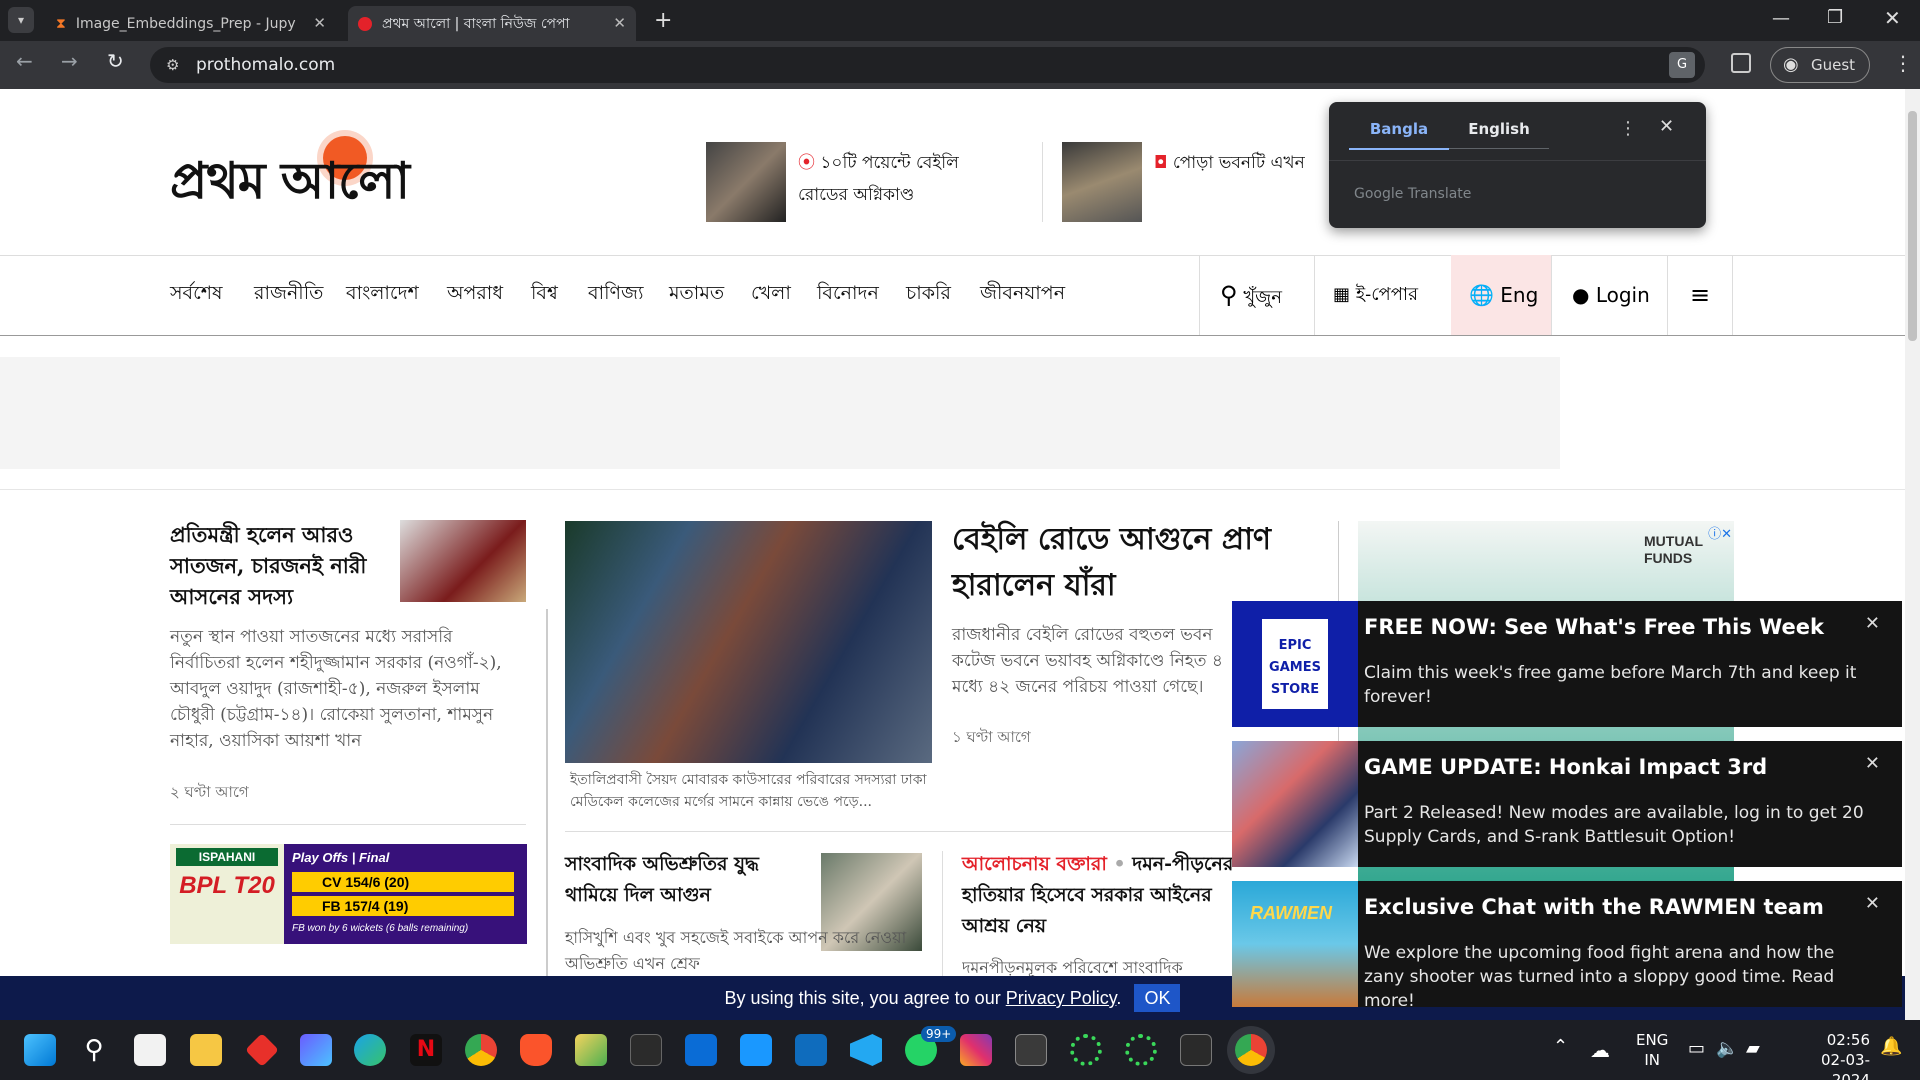 Image resolution: width=1920 pixels, height=1090 pixels. What do you see at coordinates (1892, 18) in the screenshot?
I see `close-window-button: ✕` at bounding box center [1892, 18].